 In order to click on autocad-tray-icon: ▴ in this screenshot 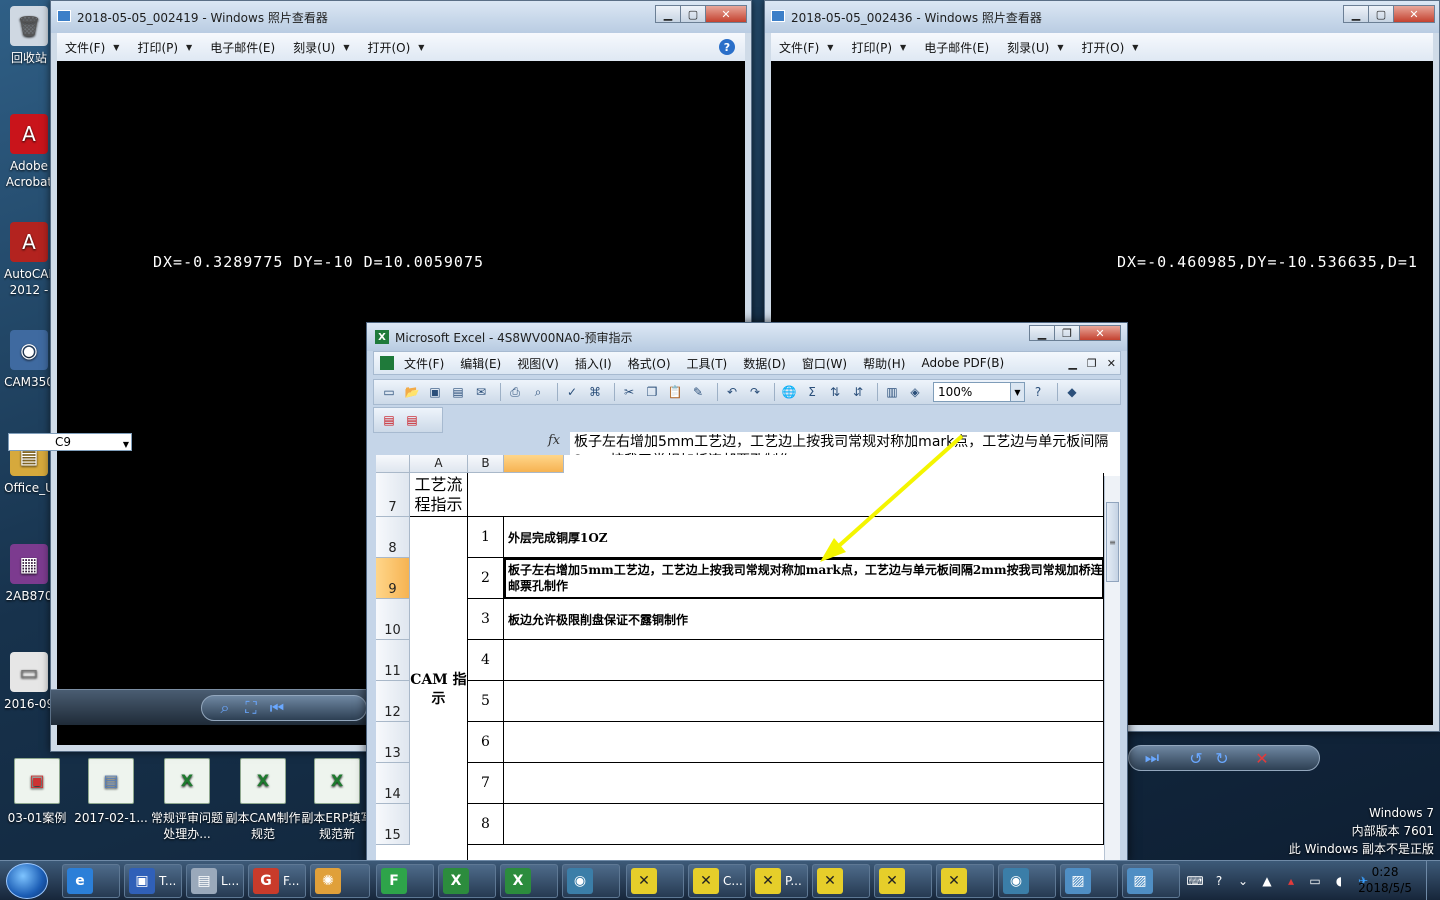, I will do `click(1291, 881)`.